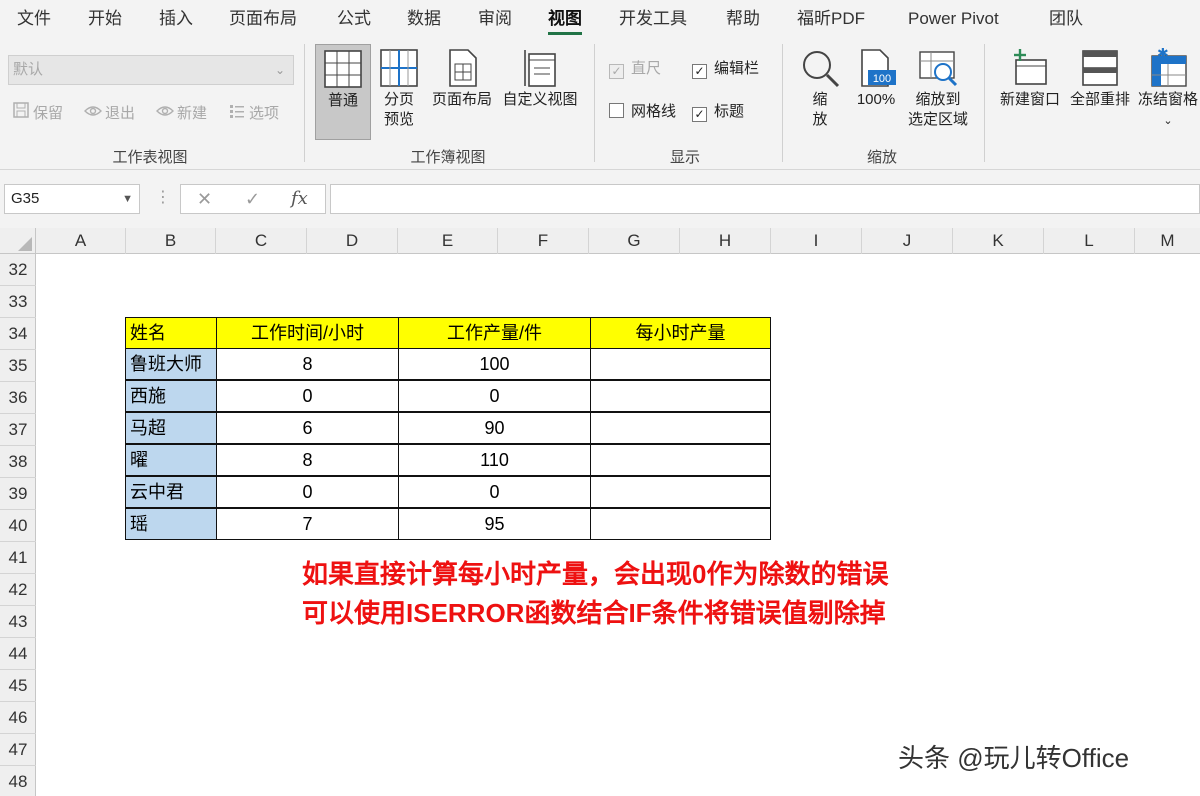 The image size is (1200, 796). Describe the element at coordinates (494, 333) in the screenshot. I see `header-cell-output: 工作产量/件` at that location.